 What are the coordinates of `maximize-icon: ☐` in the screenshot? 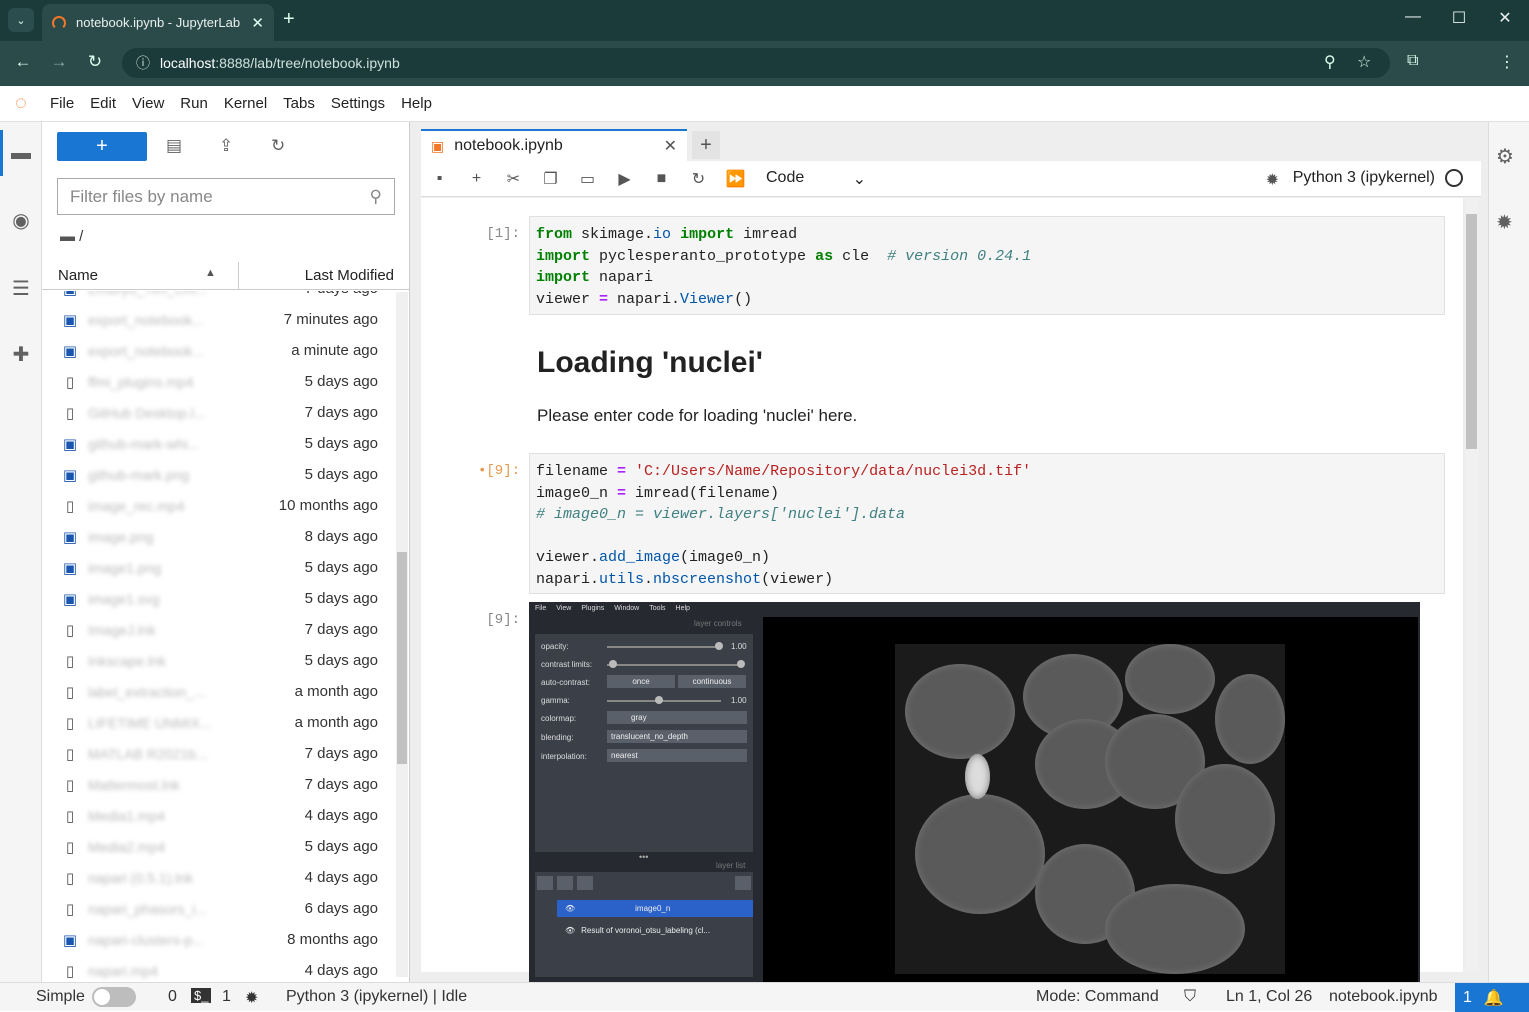 It's located at (1459, 18).